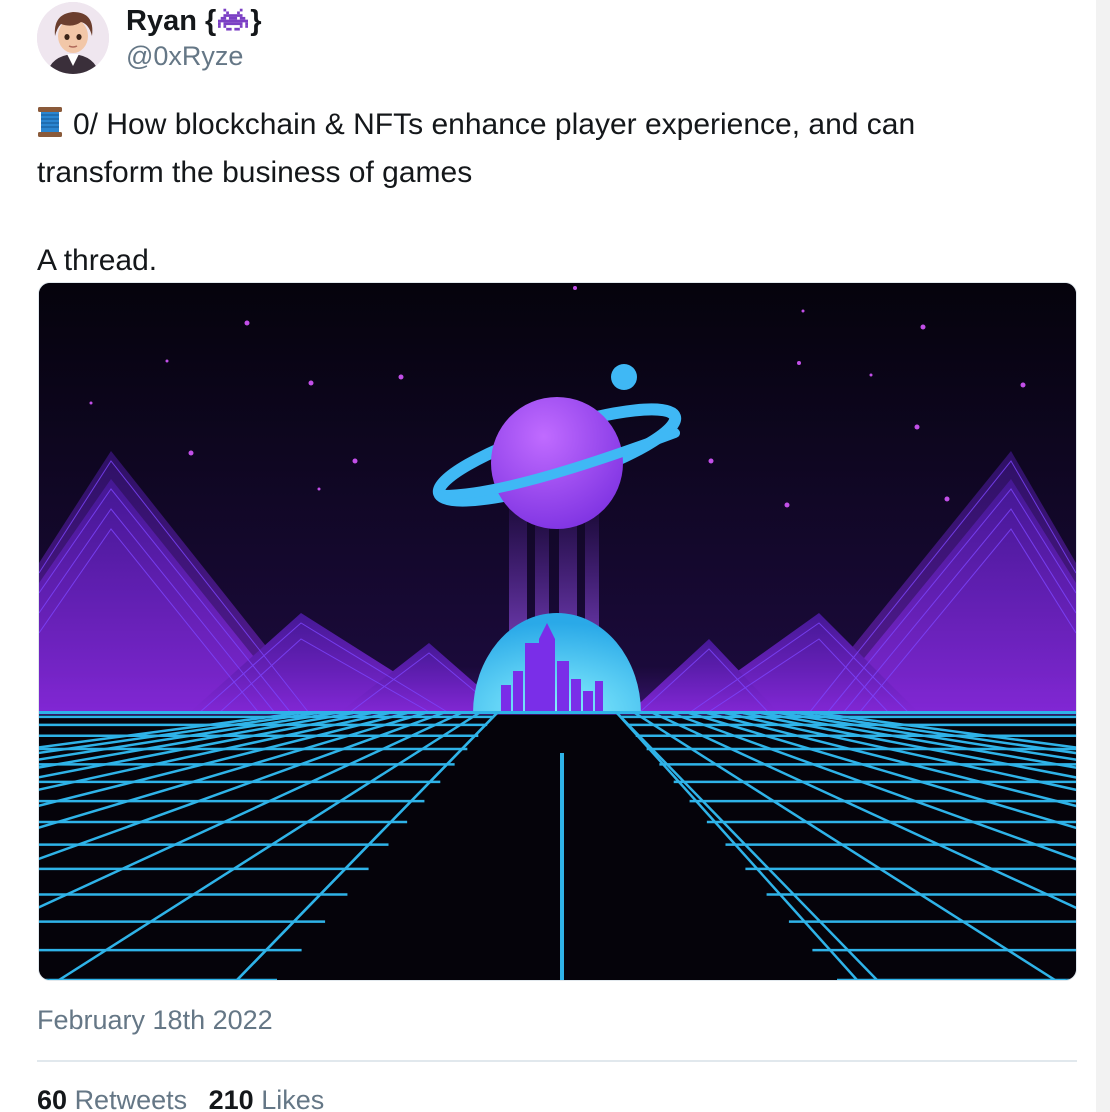  What do you see at coordinates (52, 1098) in the screenshot?
I see `retweets-count: 60` at bounding box center [52, 1098].